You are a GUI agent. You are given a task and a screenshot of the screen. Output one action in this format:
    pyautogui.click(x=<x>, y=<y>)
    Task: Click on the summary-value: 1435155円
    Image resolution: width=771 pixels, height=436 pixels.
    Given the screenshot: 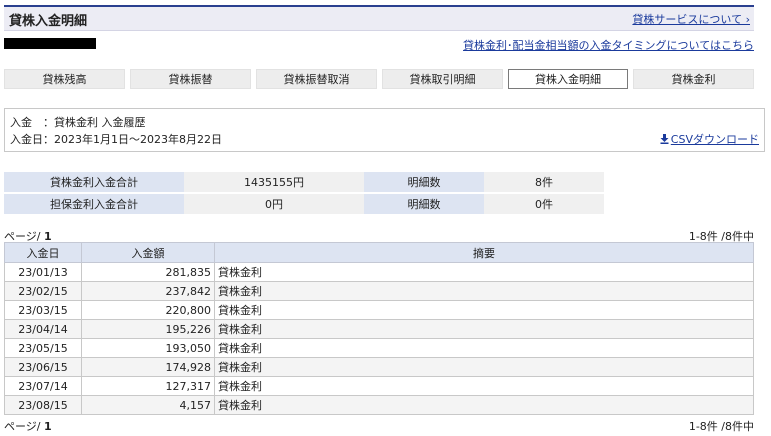 What is the action you would take?
    pyautogui.click(x=274, y=183)
    